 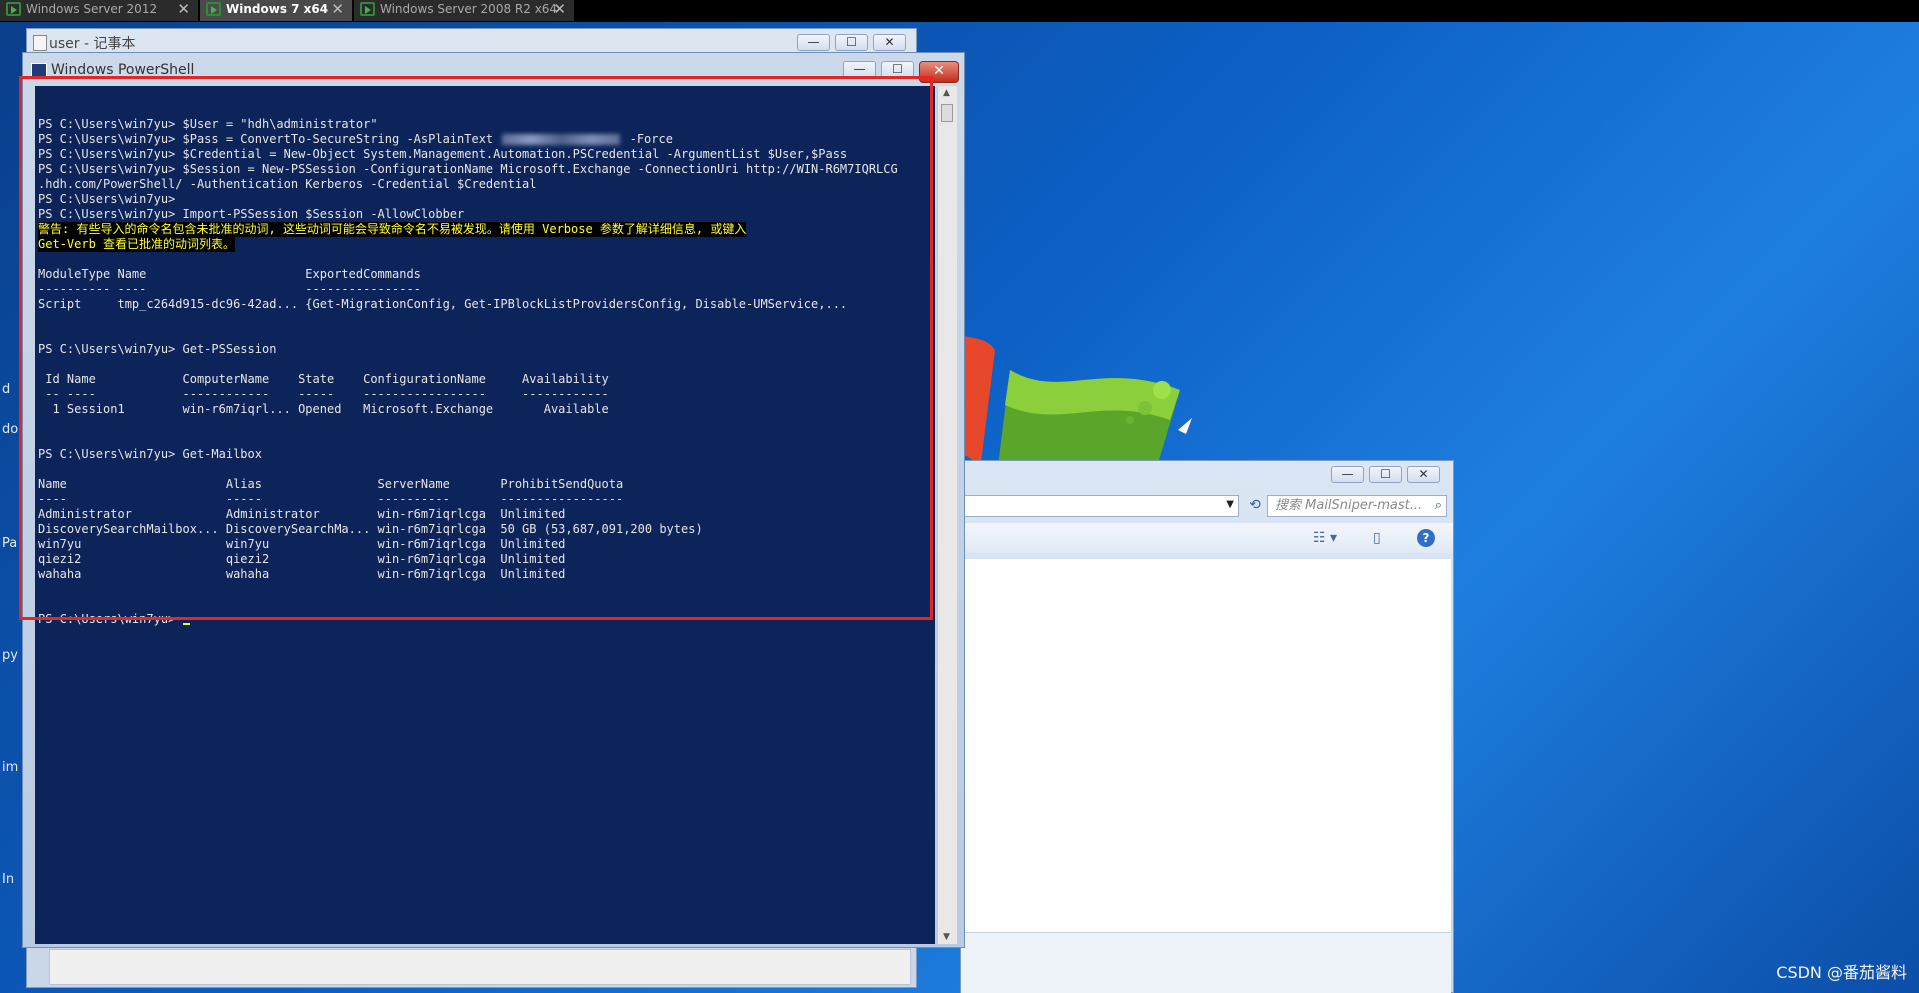 What do you see at coordinates (1206, 962) in the screenshot?
I see `details-pane` at bounding box center [1206, 962].